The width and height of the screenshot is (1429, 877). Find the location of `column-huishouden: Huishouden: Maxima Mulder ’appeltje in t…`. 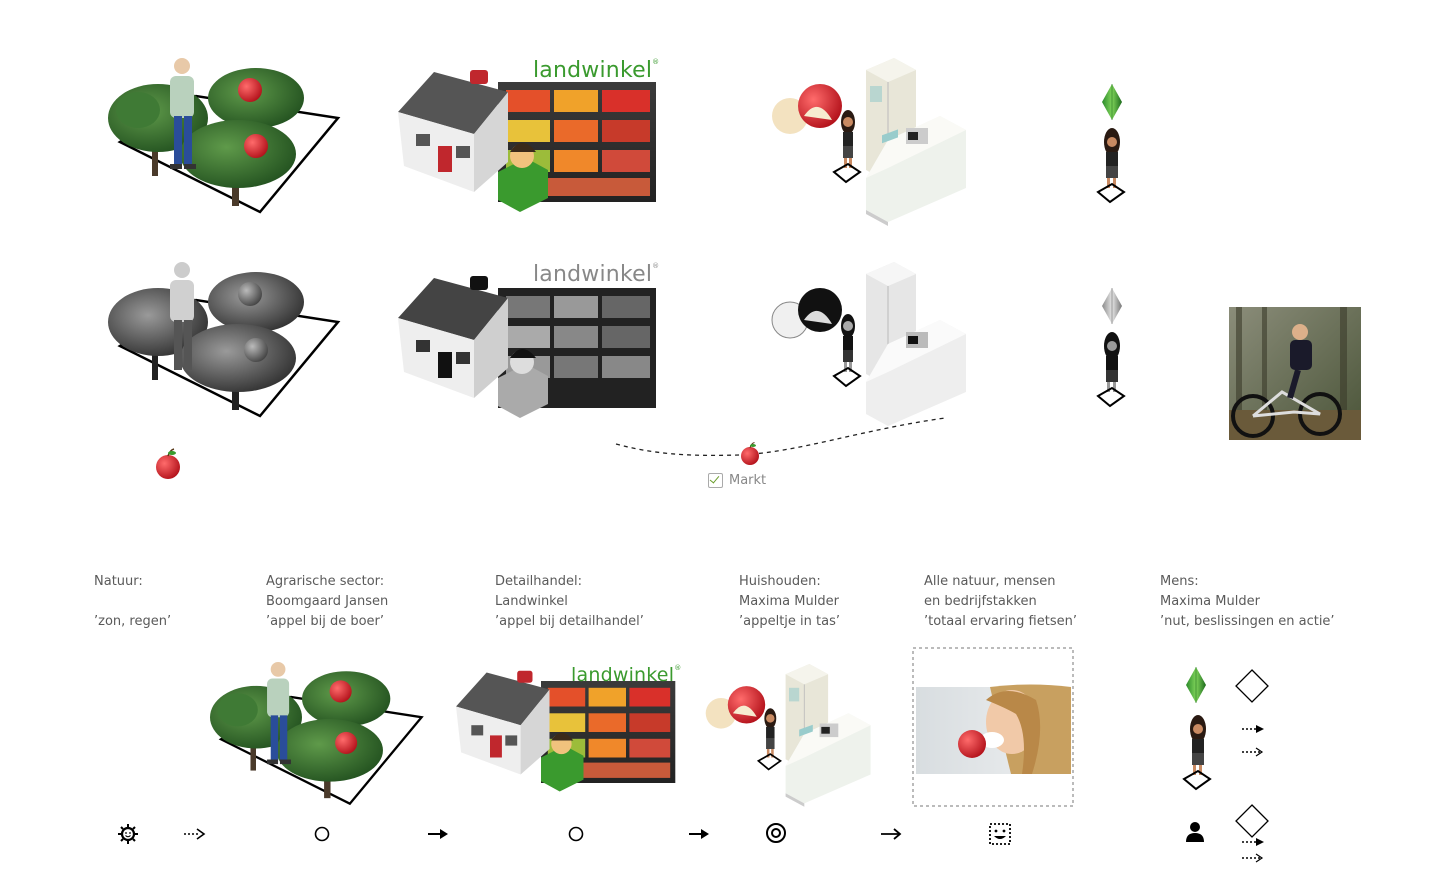

column-huishouden: Huishouden: Maxima Mulder ’appeltje in t… is located at coordinates (789, 602).